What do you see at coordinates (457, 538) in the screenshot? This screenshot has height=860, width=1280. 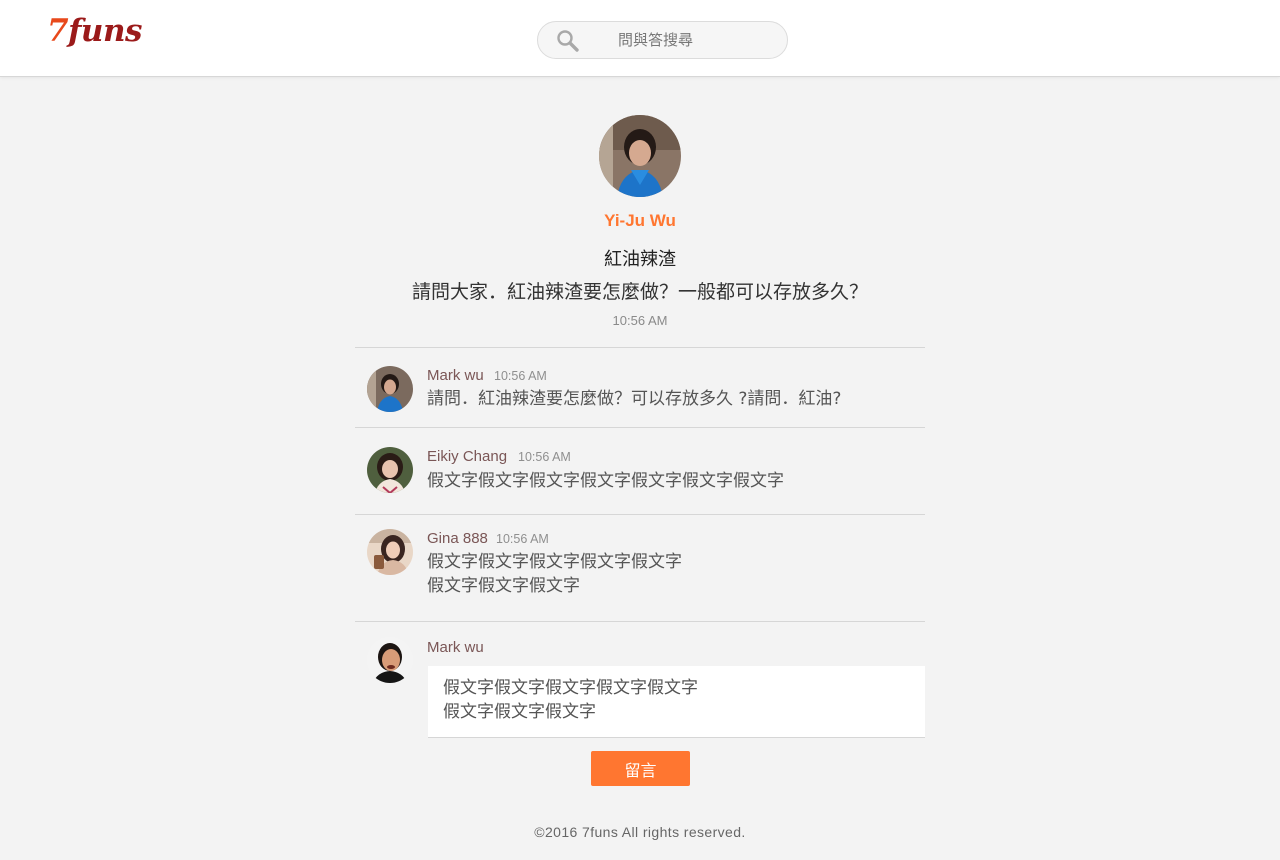 I see `comment-author: Gina 888` at bounding box center [457, 538].